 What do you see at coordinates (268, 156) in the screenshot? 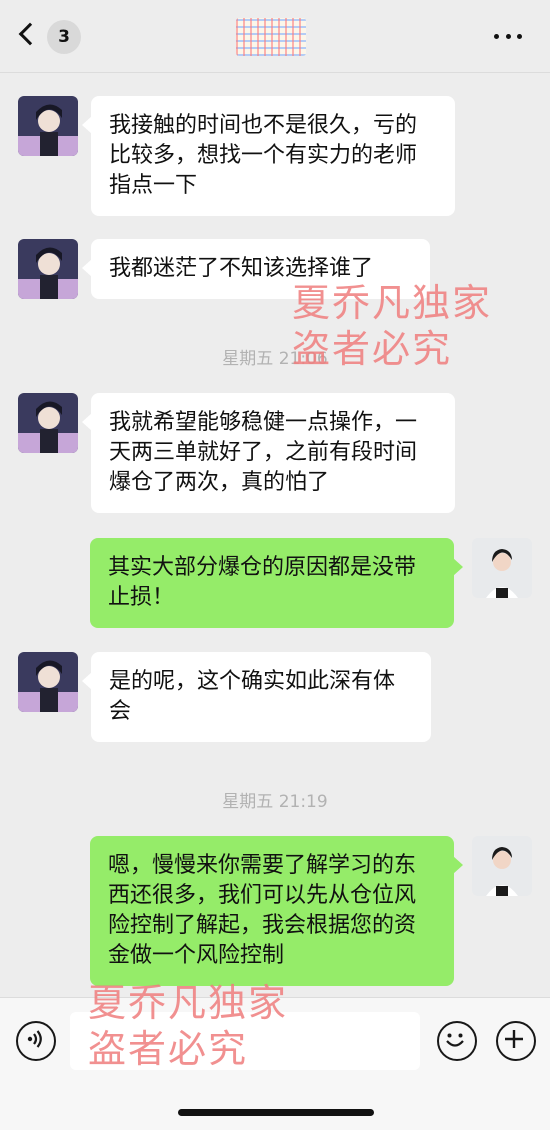
I see `message-bubble: 我接触的时间也不是很久，亏的比较多，想找一个有实力的老师指点一下` at bounding box center [268, 156].